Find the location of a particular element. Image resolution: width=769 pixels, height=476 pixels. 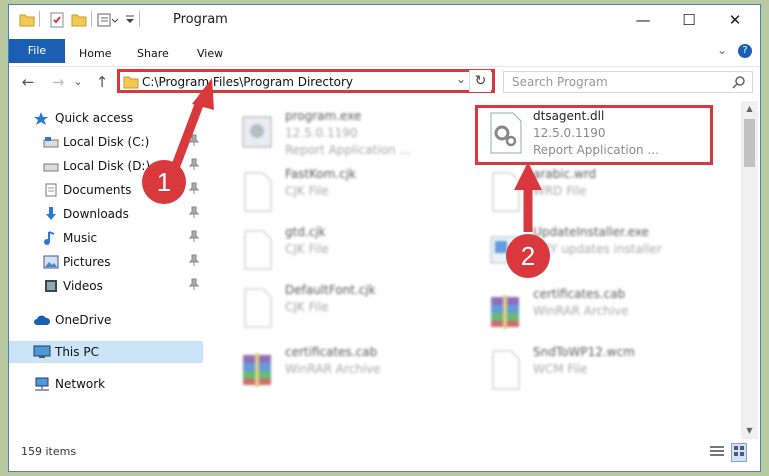

step-1-badge: 1 is located at coordinates (164, 182).